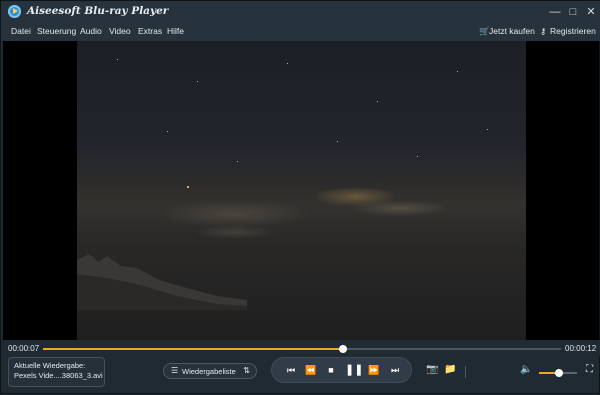  I want to click on next-icon: ⏭, so click(395, 370).